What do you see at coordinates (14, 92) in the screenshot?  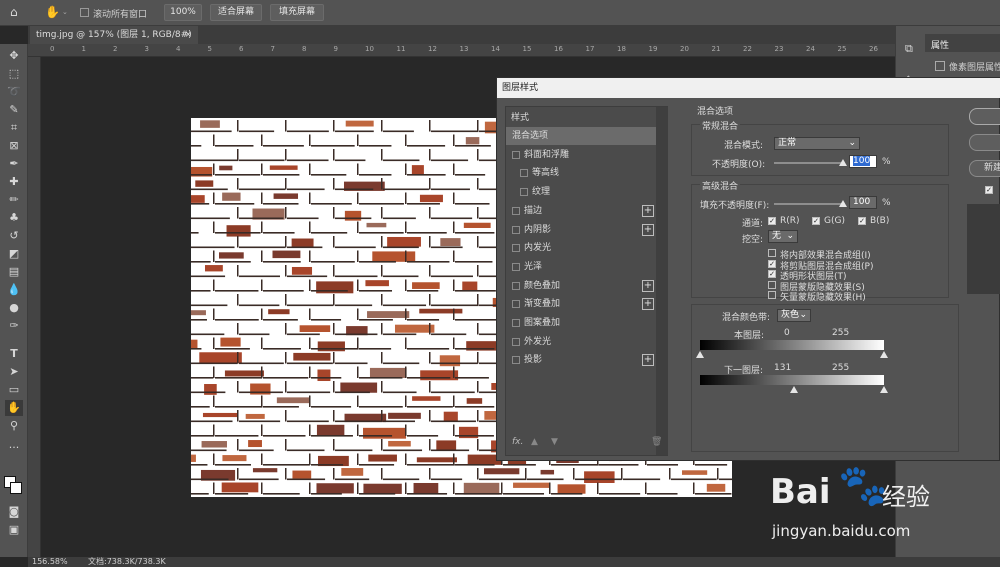 I see `lasso-tool-icon: ➰` at bounding box center [14, 92].